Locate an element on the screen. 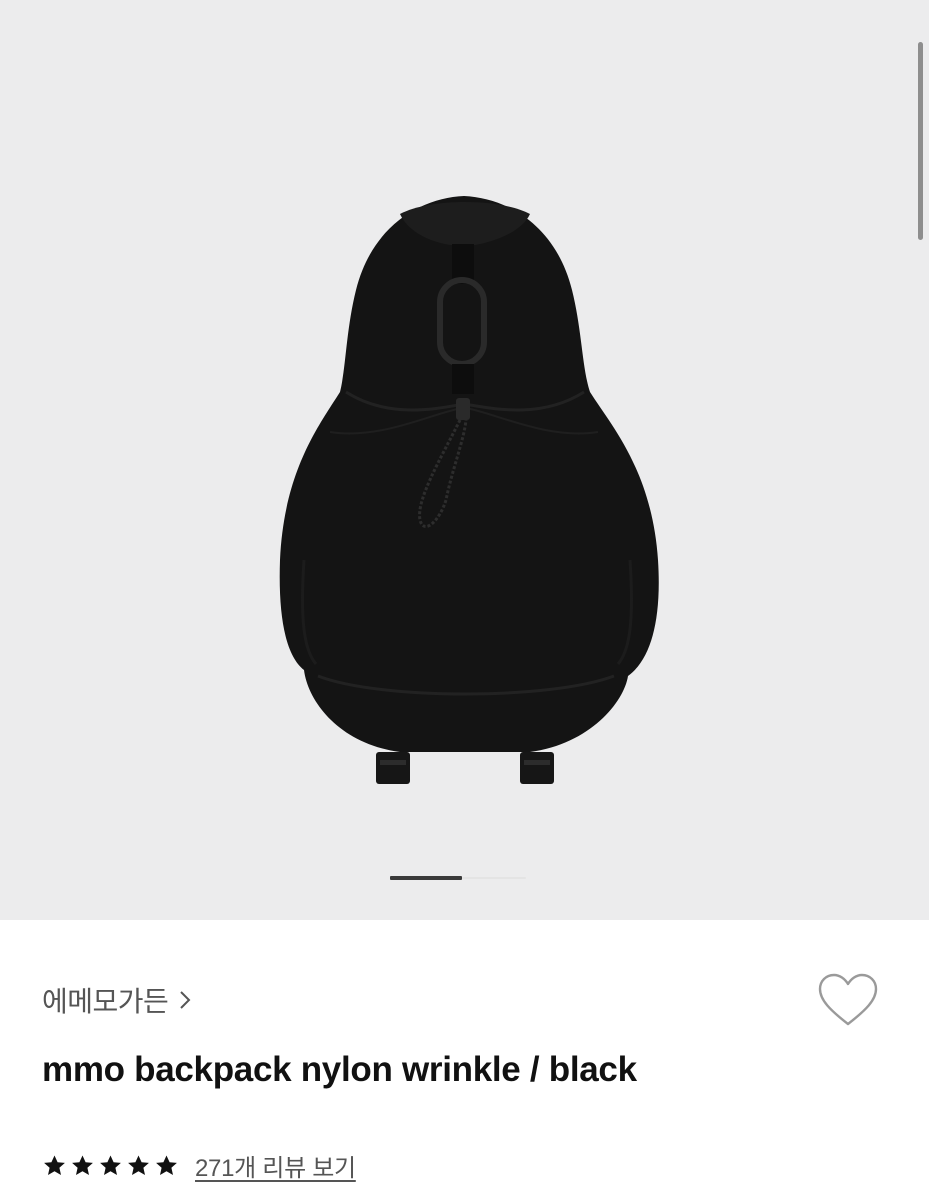 This screenshot has width=929, height=1200. chevron-right-icon is located at coordinates (185, 1000).